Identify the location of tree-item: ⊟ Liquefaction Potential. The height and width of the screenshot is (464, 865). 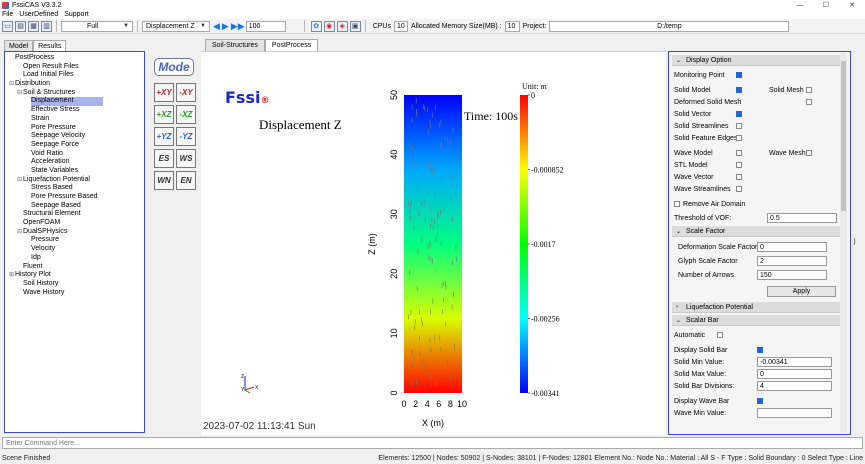
(74, 180).